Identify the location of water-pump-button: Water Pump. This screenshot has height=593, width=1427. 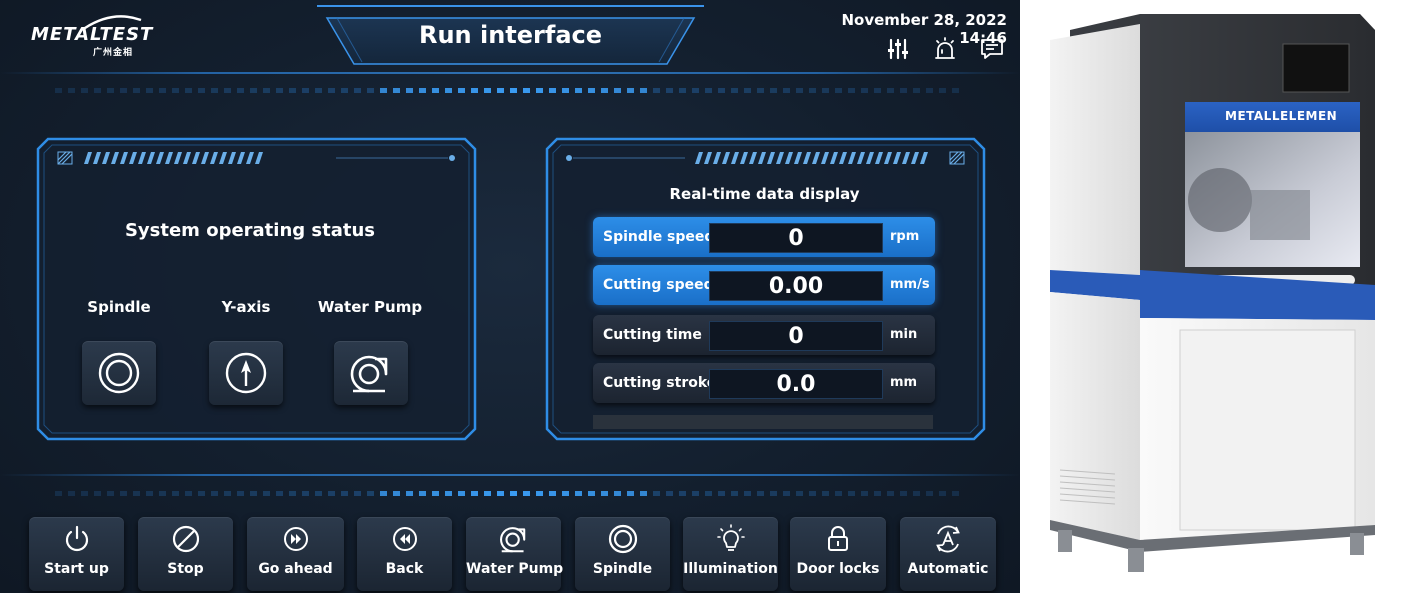
(515, 554).